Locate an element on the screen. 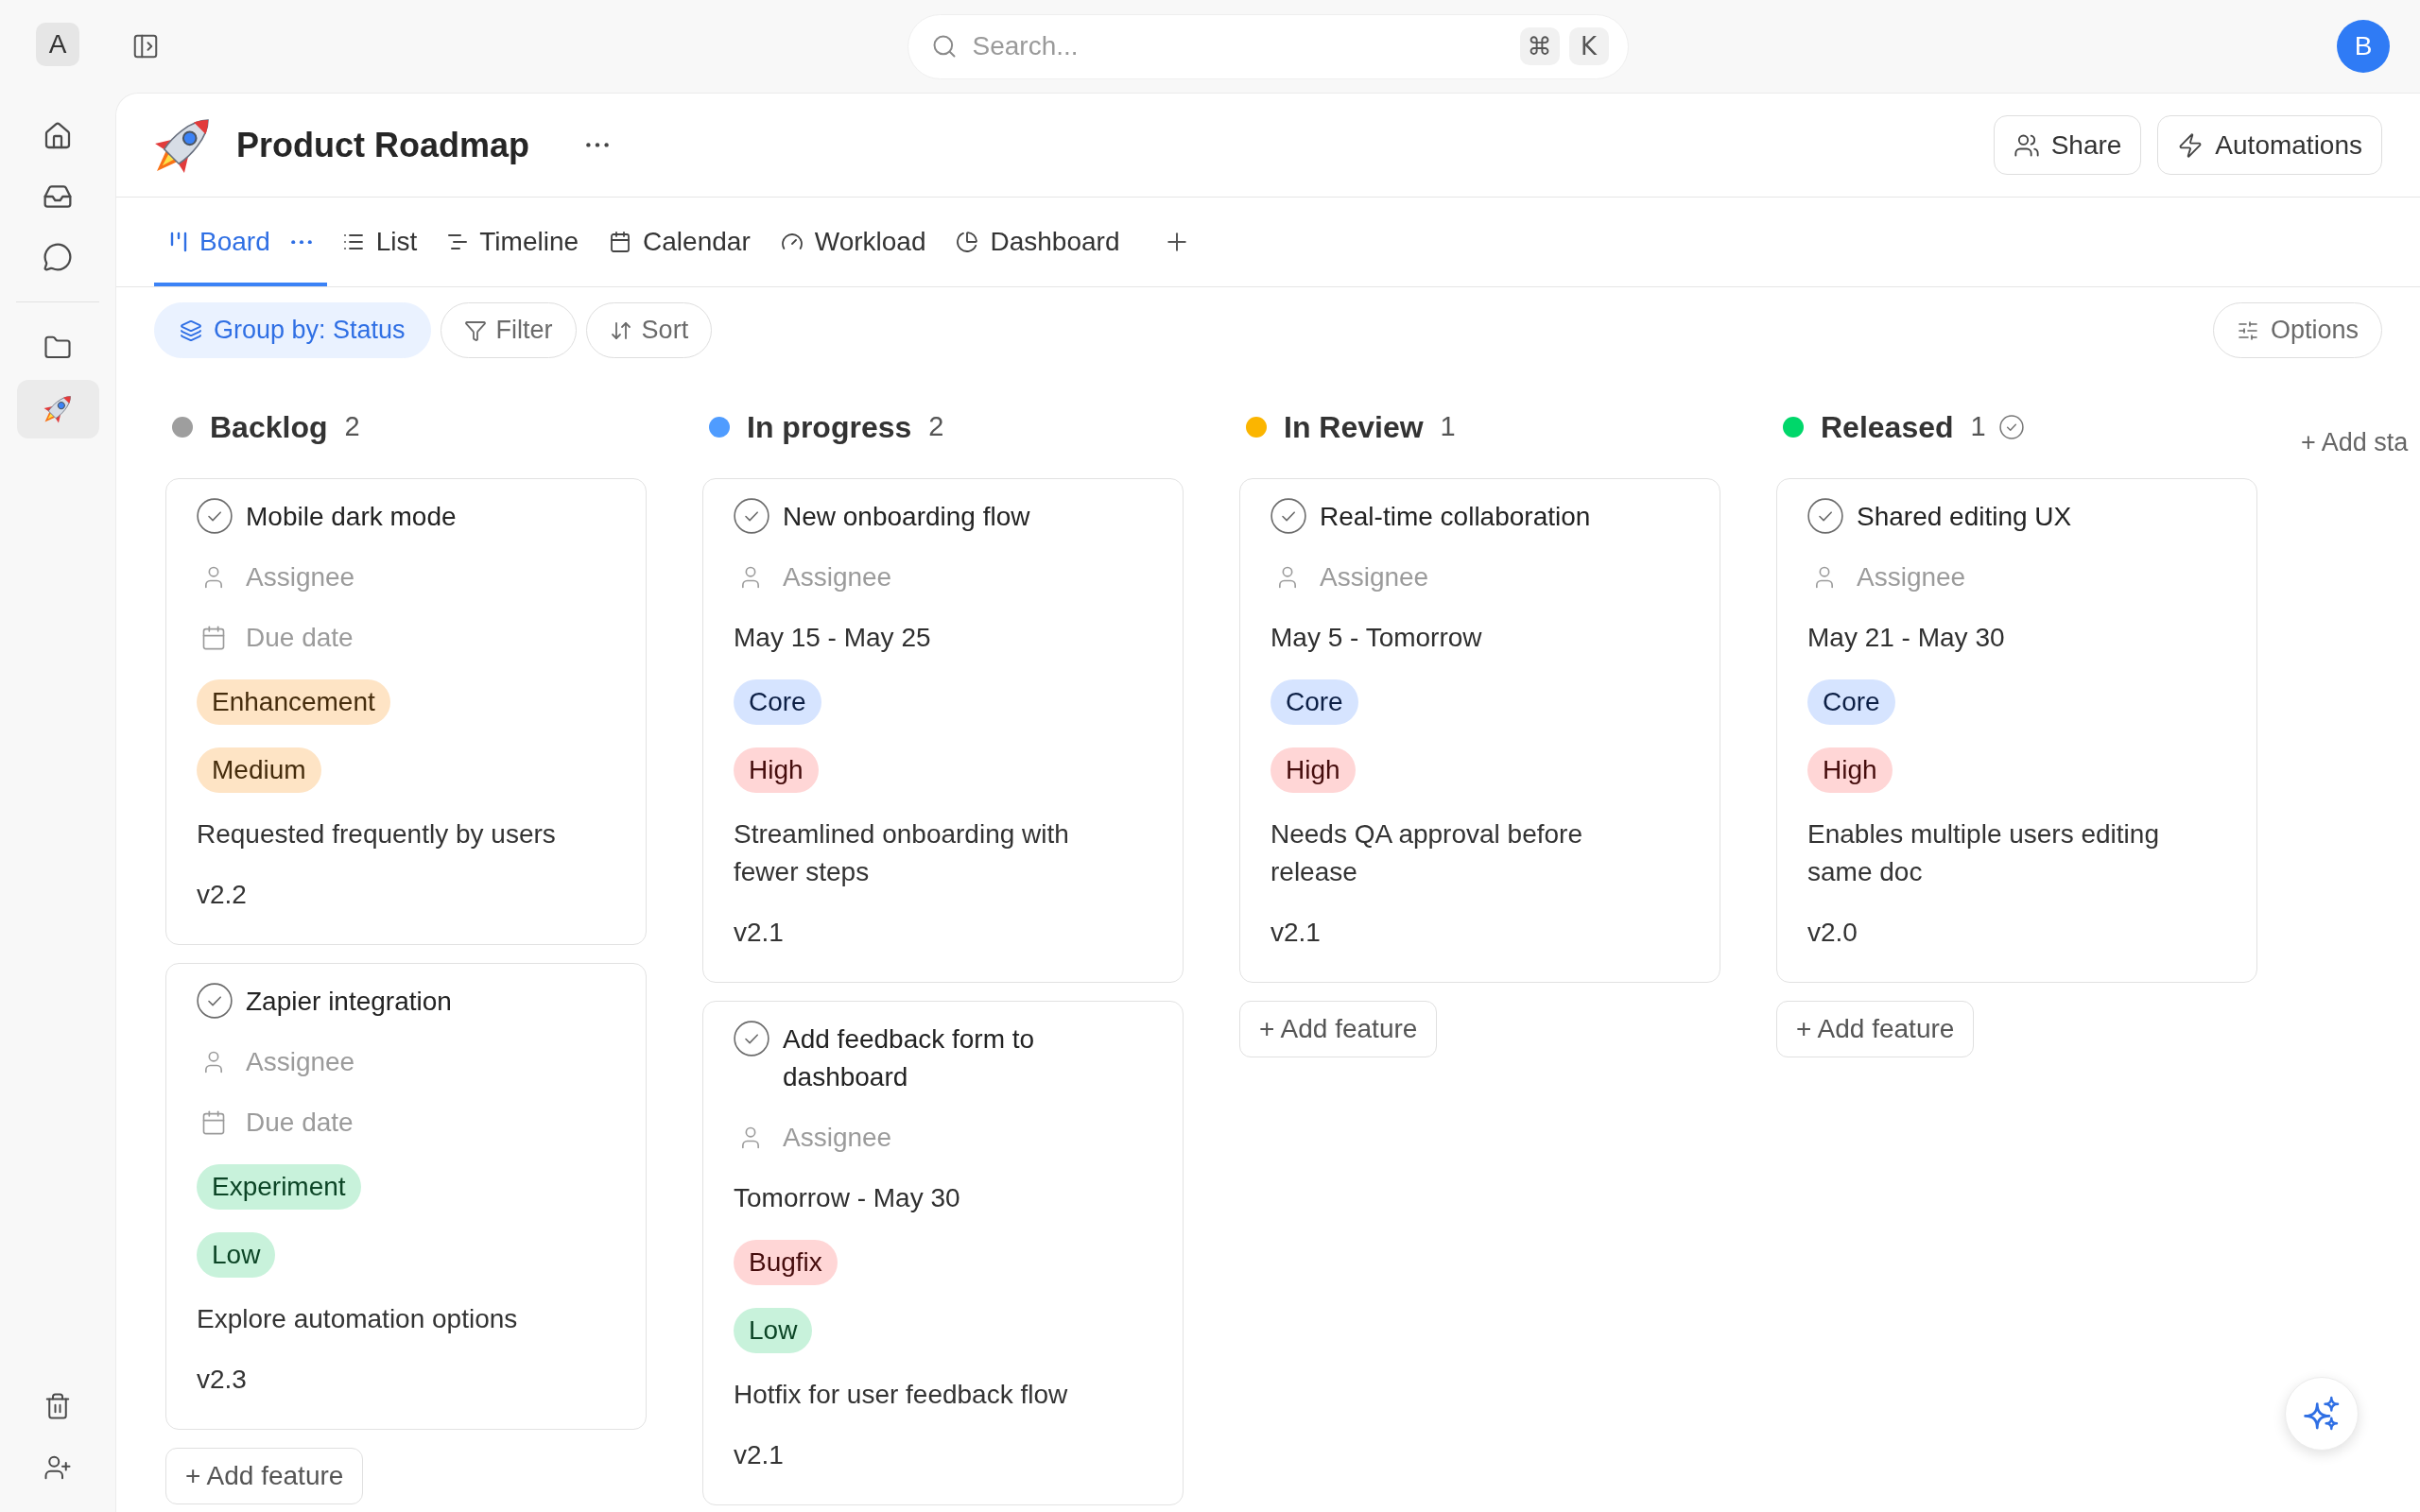  column-title: In Review is located at coordinates (1354, 427).